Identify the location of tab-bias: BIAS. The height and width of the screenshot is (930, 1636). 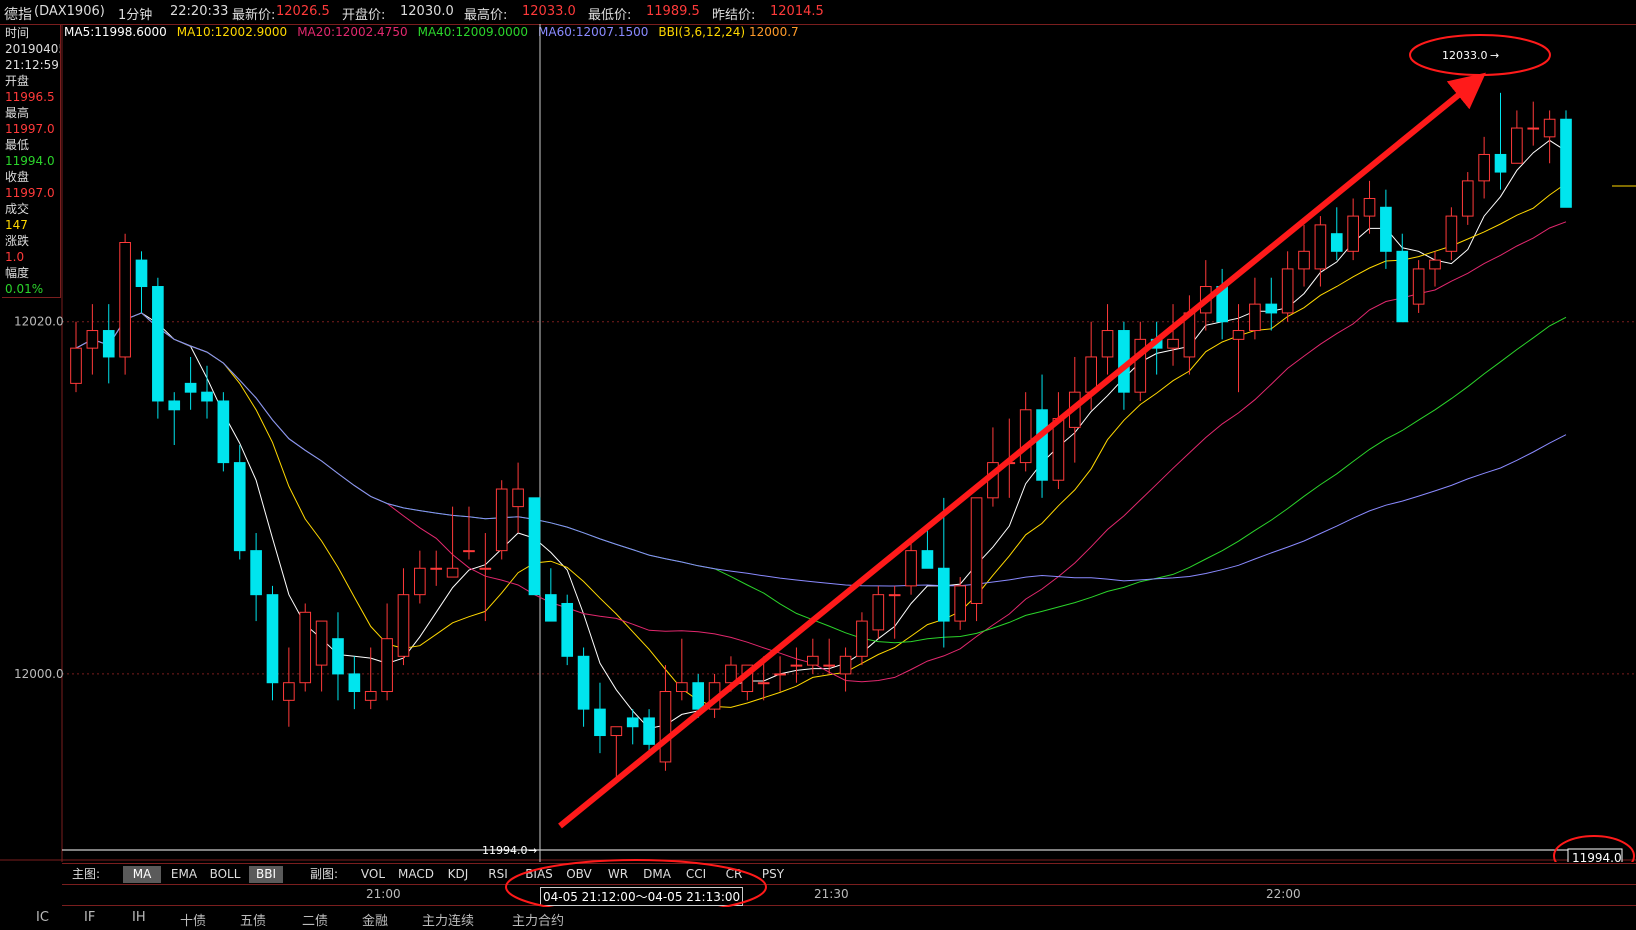
(539, 874).